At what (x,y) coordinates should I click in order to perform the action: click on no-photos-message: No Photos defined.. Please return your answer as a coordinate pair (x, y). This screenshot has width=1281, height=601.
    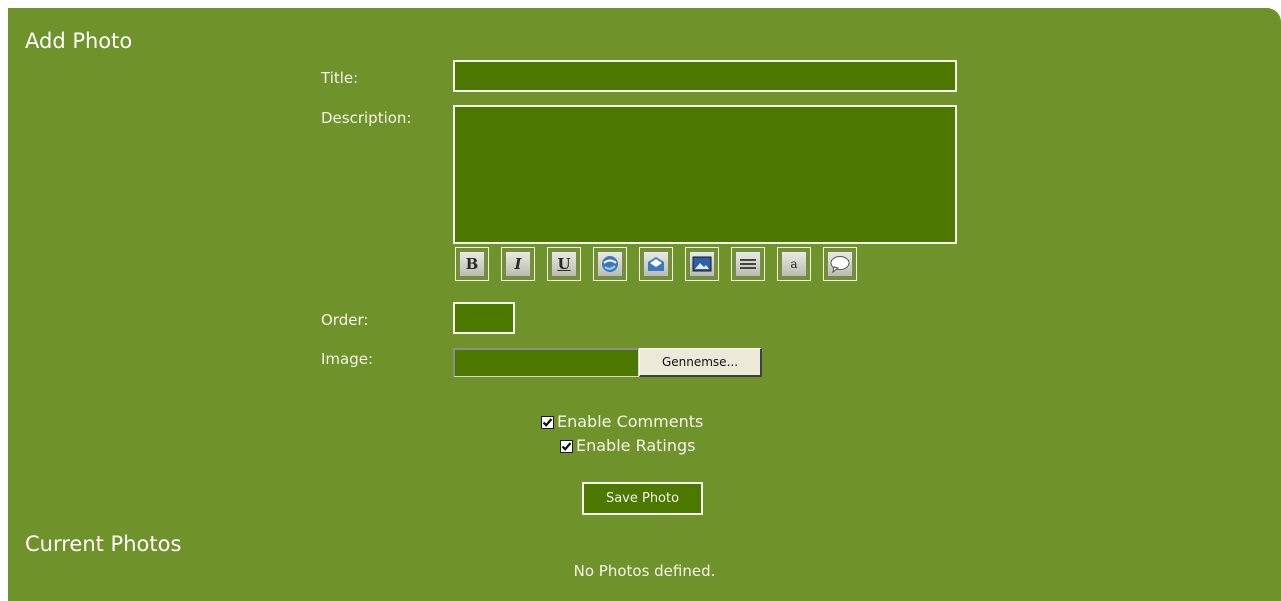
    Looking at the image, I should click on (644, 571).